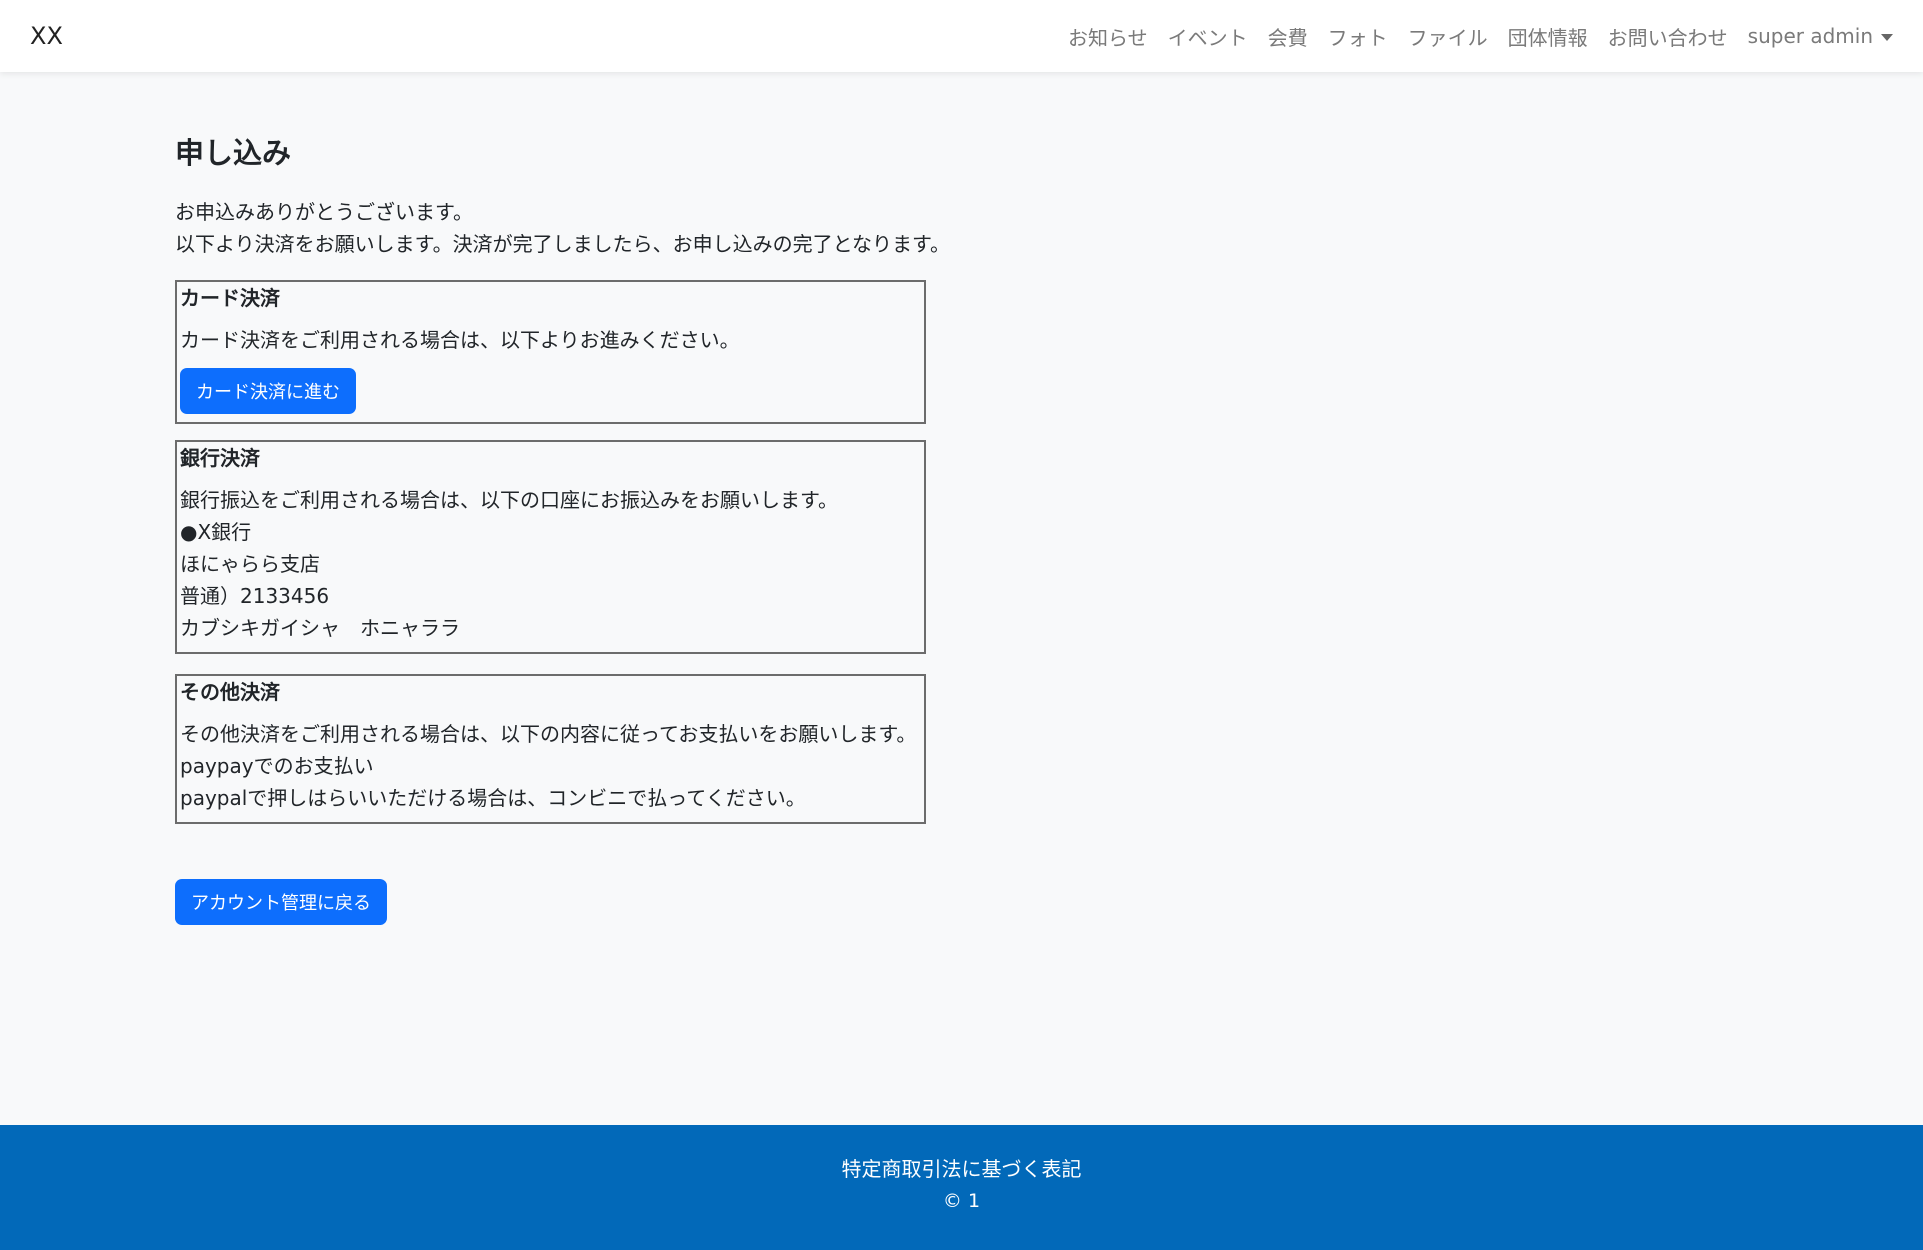  What do you see at coordinates (961, 1201) in the screenshot?
I see `copyright-text: © 1` at bounding box center [961, 1201].